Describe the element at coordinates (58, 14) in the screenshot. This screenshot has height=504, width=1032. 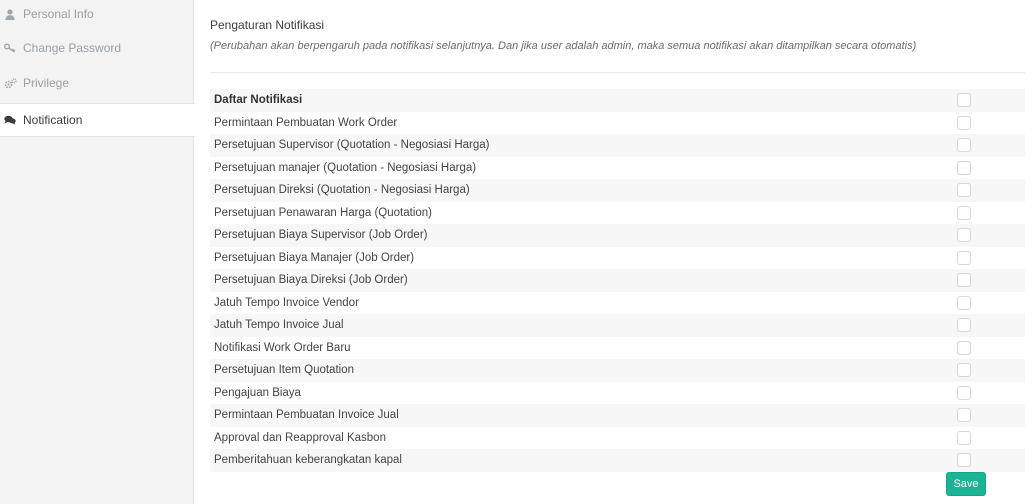
I see `sidebar-item-label: Personal Info` at that location.